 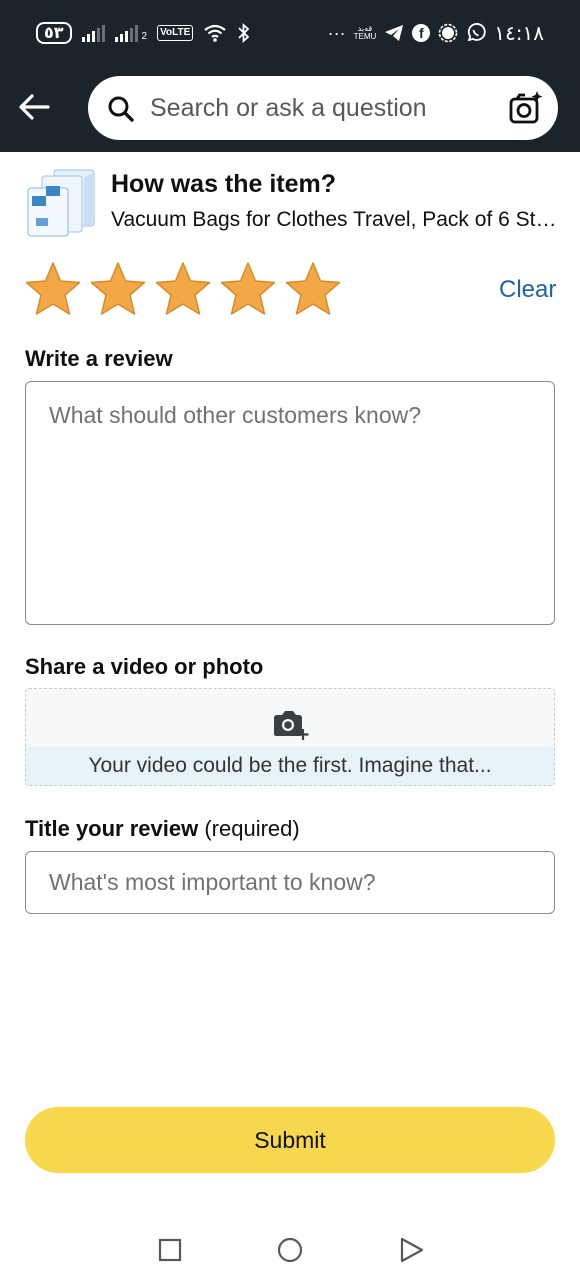 What do you see at coordinates (252, 828) in the screenshot?
I see `required-note: (required)` at bounding box center [252, 828].